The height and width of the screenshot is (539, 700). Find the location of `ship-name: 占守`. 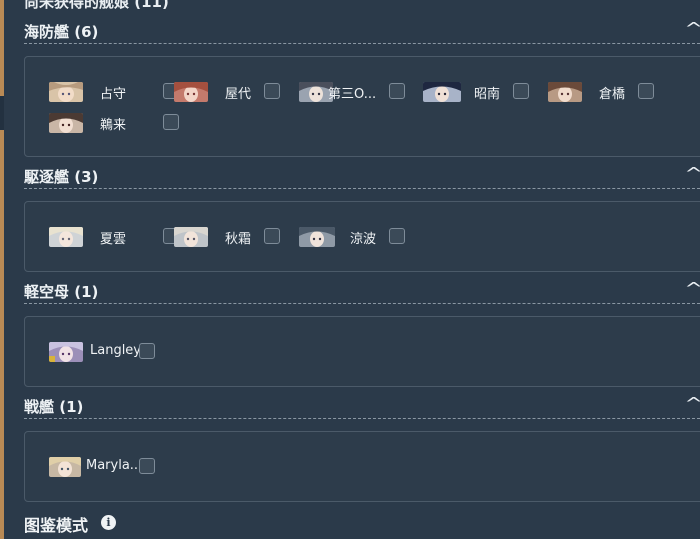

ship-name: 占守 is located at coordinates (113, 94).